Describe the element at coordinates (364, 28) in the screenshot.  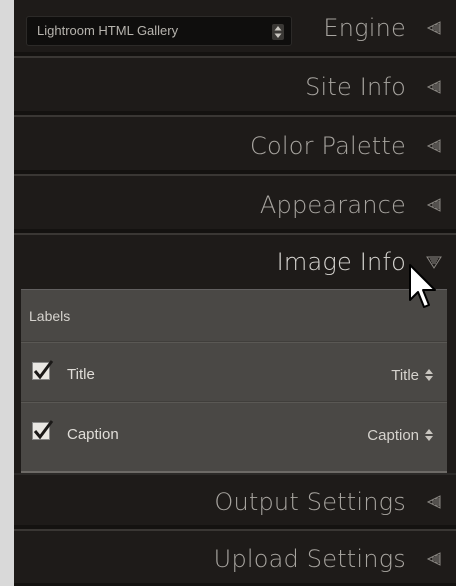
I see `section-title-engine: Engine` at that location.